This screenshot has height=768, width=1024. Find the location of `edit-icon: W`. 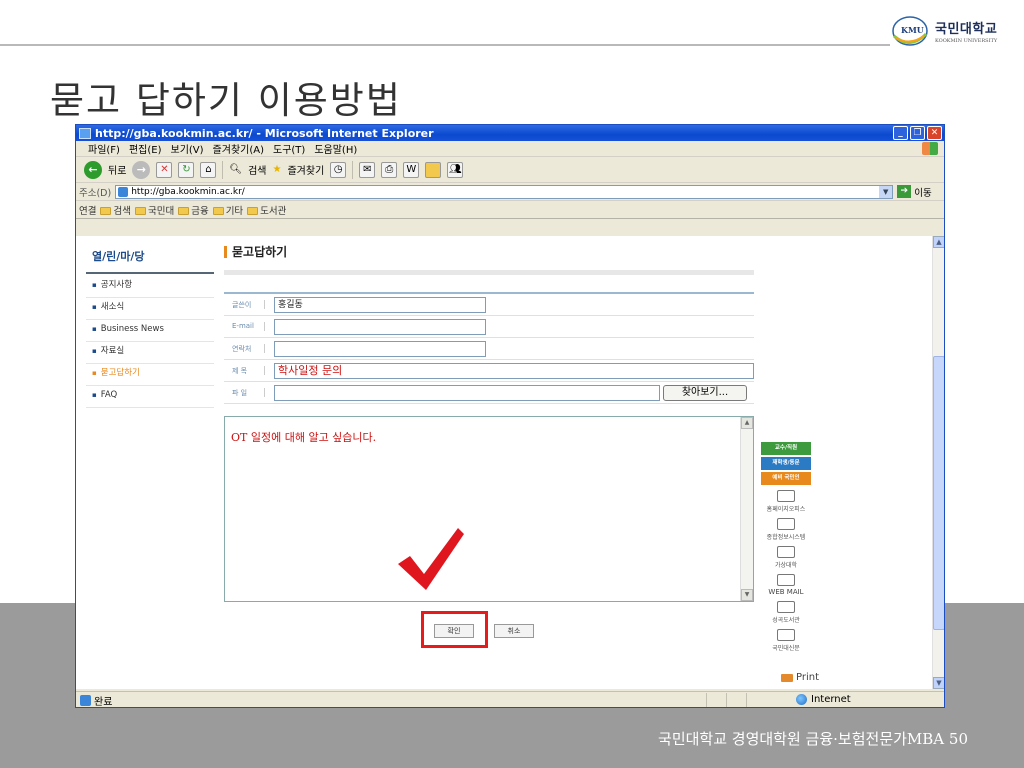

edit-icon: W is located at coordinates (411, 169).